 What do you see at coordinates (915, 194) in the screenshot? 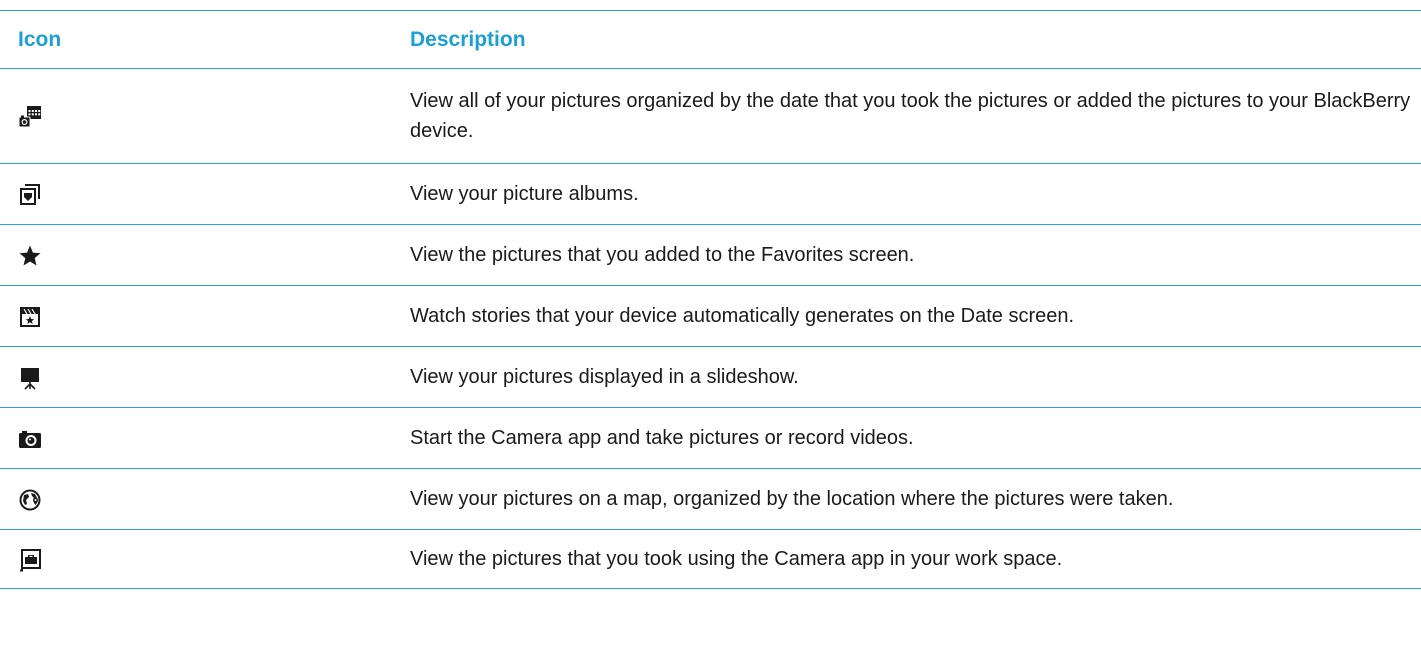
I see `row-description: View your picture albums.` at bounding box center [915, 194].